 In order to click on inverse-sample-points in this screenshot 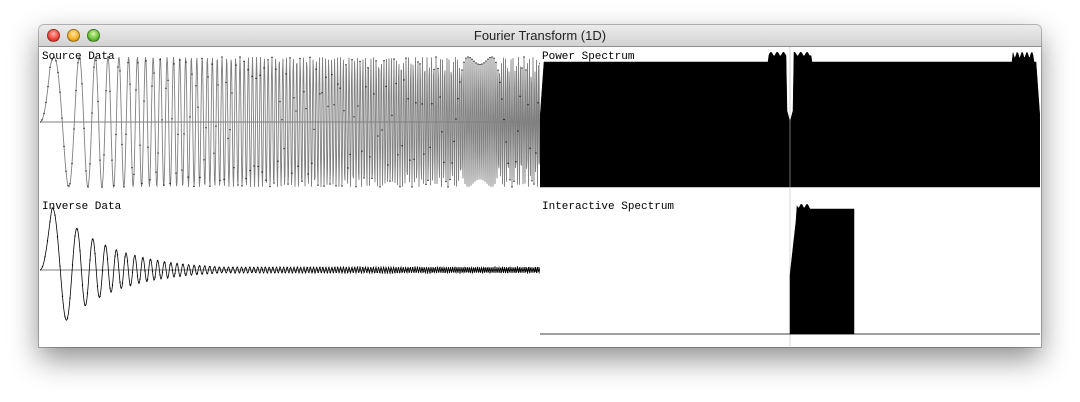, I will do `click(290, 263)`.